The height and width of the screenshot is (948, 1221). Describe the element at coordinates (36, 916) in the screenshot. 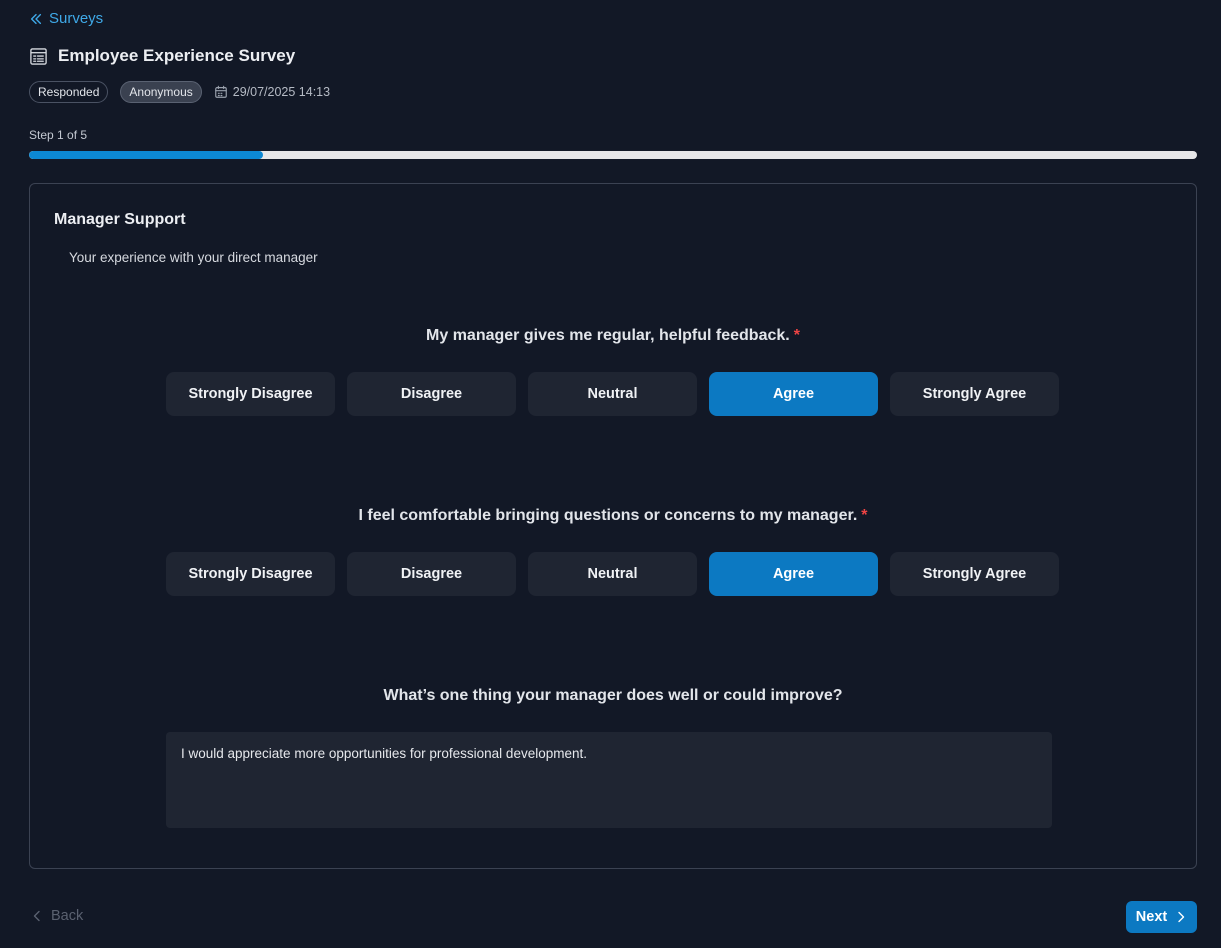

I see `chevron-left-icon` at that location.